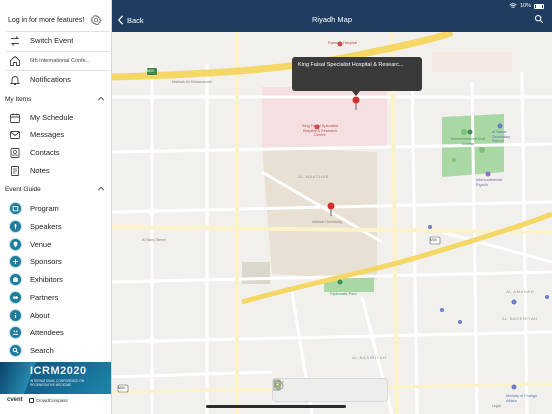 This screenshot has height=414, width=552. I want to click on map-label-district: AL NASERIYAH, so click(520, 318).